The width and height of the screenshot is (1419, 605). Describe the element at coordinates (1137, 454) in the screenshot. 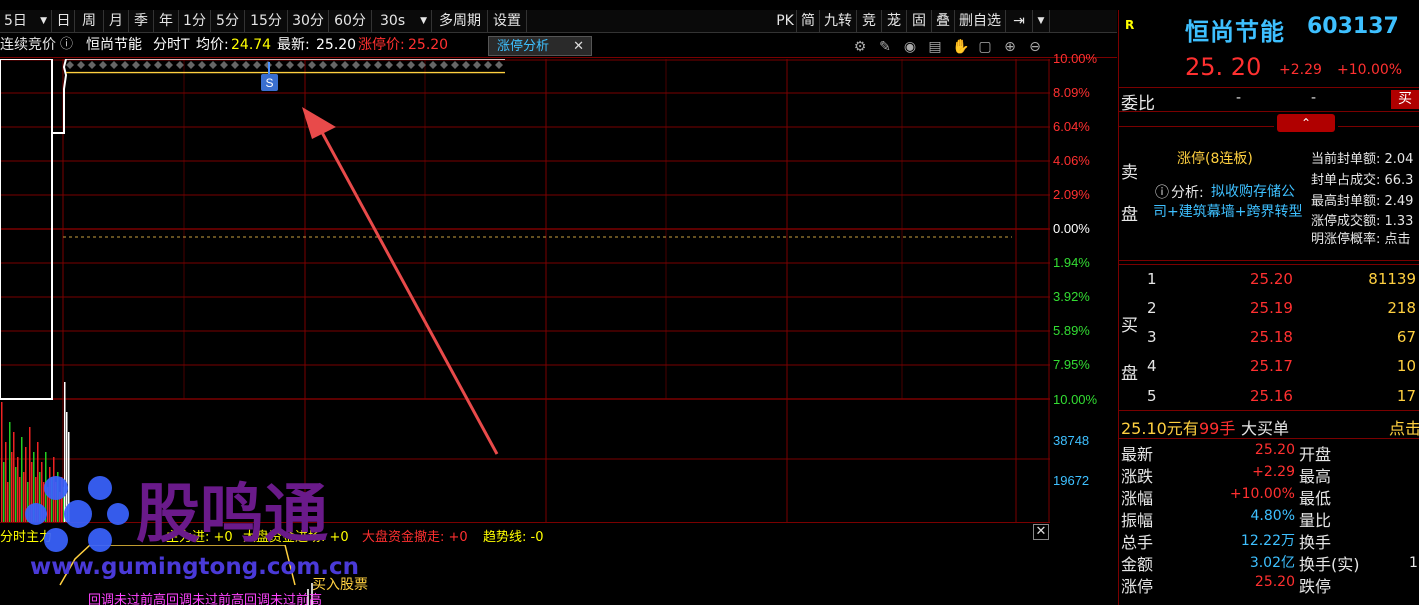

I see `quote-field-label: 最新` at that location.